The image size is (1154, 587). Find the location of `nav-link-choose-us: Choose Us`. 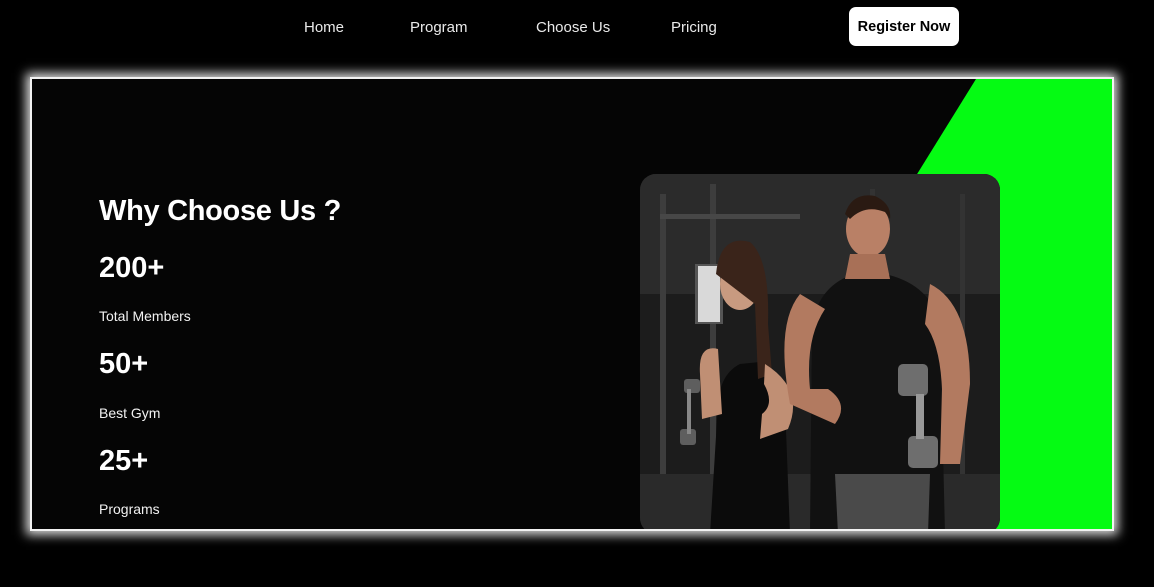

nav-link-choose-us: Choose Us is located at coordinates (573, 27).